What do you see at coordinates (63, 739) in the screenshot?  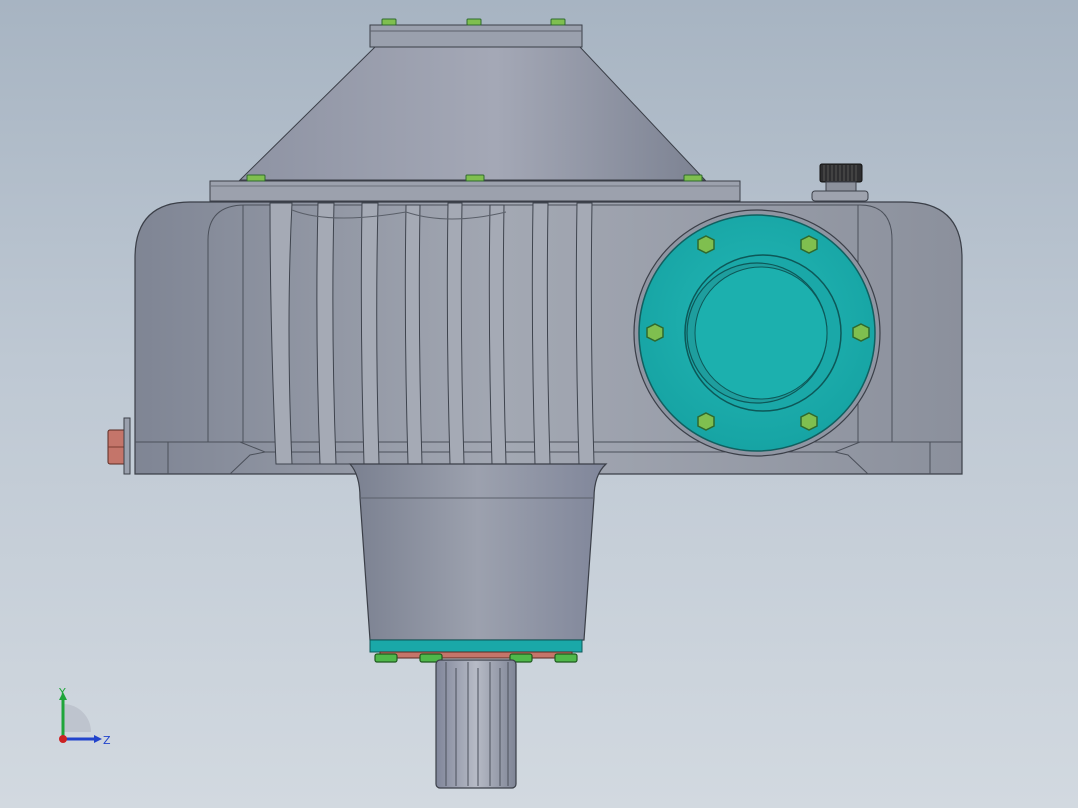 I see `x-axis-dot` at bounding box center [63, 739].